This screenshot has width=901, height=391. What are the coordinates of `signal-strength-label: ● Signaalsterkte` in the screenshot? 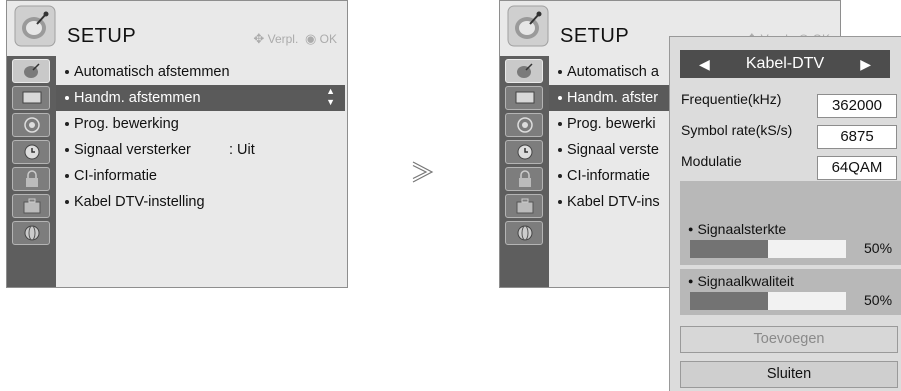 It's located at (737, 229).